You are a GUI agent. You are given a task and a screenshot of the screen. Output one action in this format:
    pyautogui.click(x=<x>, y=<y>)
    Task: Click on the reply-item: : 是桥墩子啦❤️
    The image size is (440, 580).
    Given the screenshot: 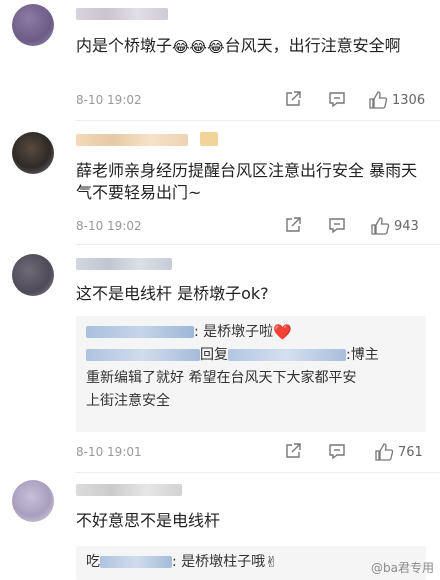 What is the action you would take?
    pyautogui.click(x=189, y=332)
    